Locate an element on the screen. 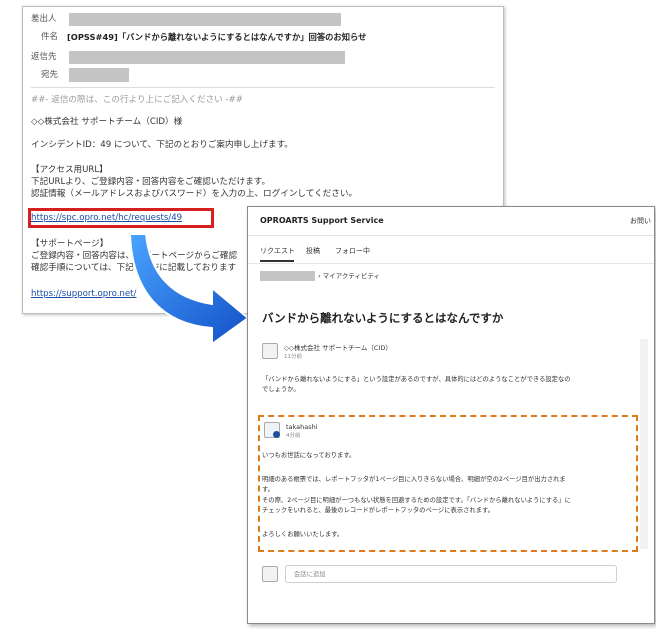 The width and height of the screenshot is (656, 629). to-label: 宛先 is located at coordinates (50, 75).